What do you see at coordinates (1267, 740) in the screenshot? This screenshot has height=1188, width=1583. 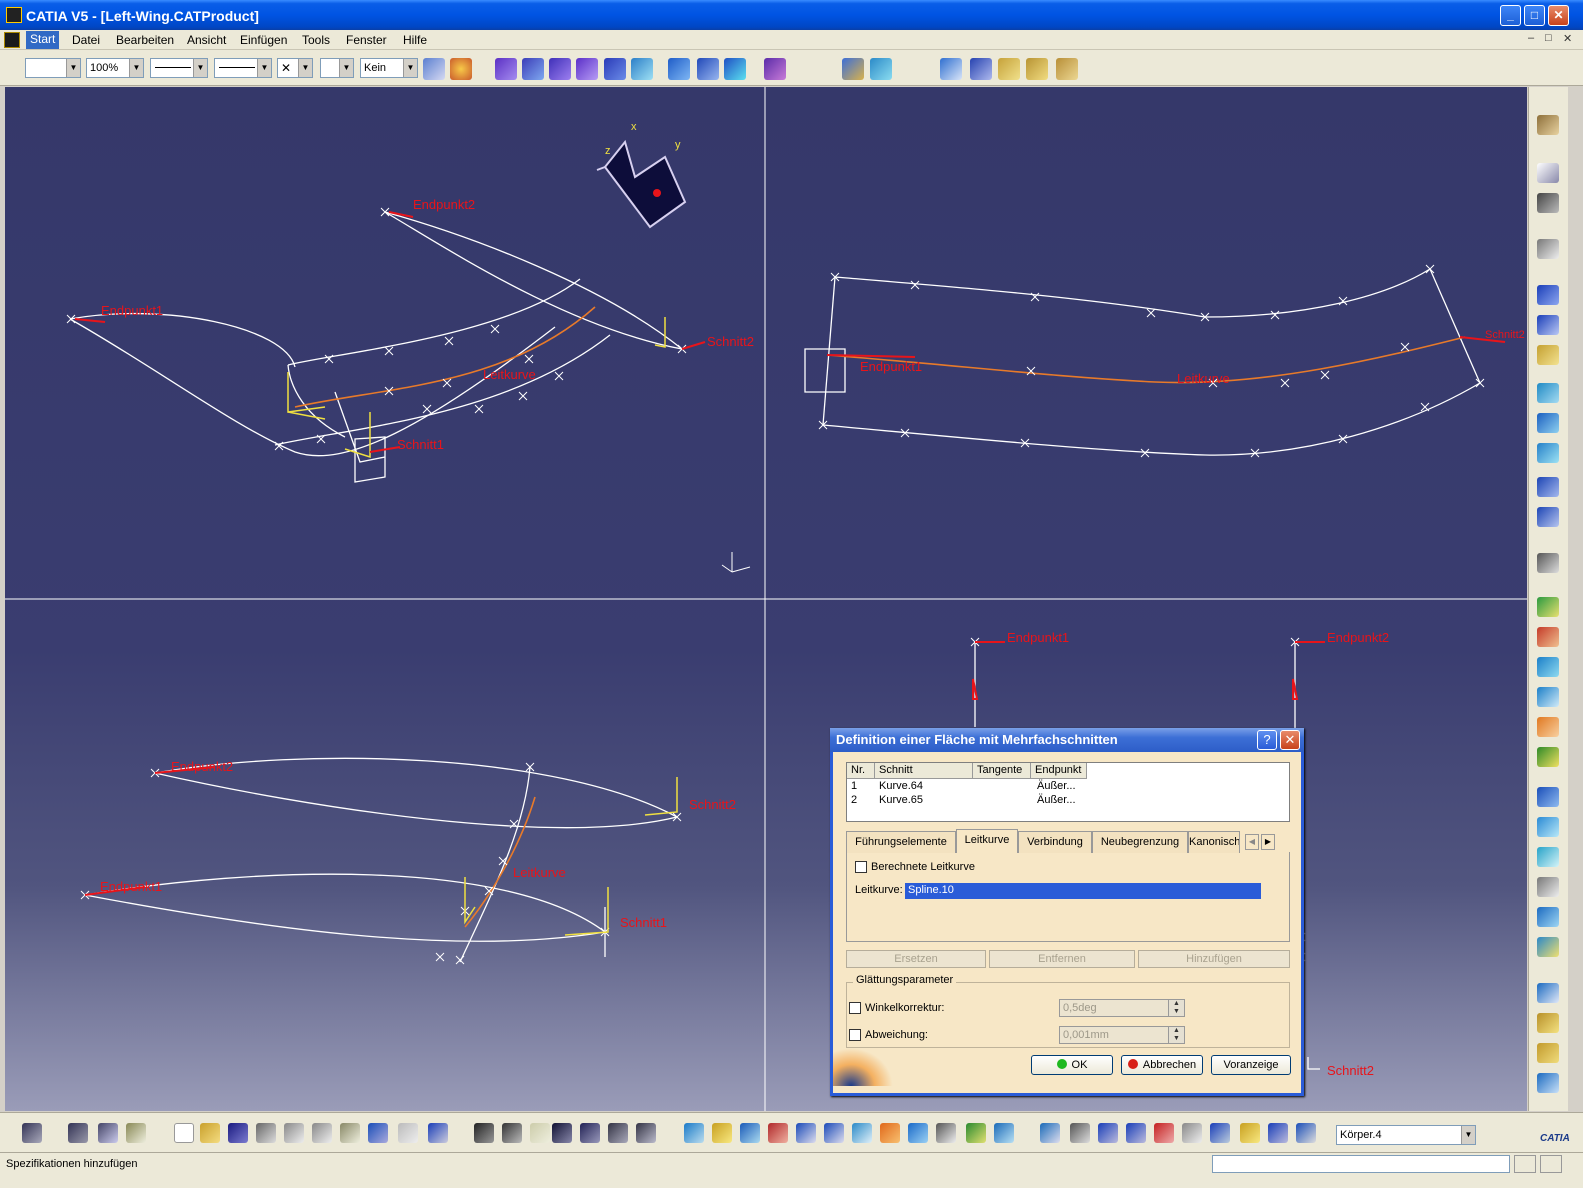 I see `dialog-help-button: ?` at bounding box center [1267, 740].